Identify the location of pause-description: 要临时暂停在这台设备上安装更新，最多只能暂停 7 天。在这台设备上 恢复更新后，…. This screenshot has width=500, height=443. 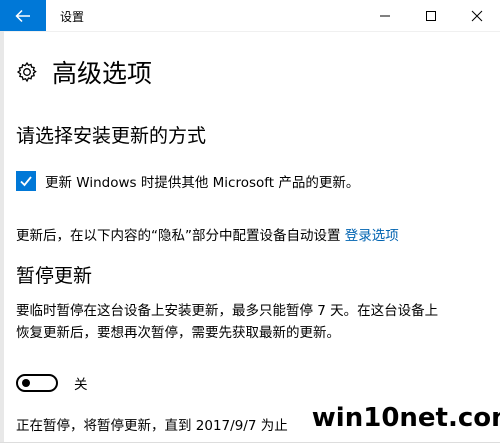
(254, 322).